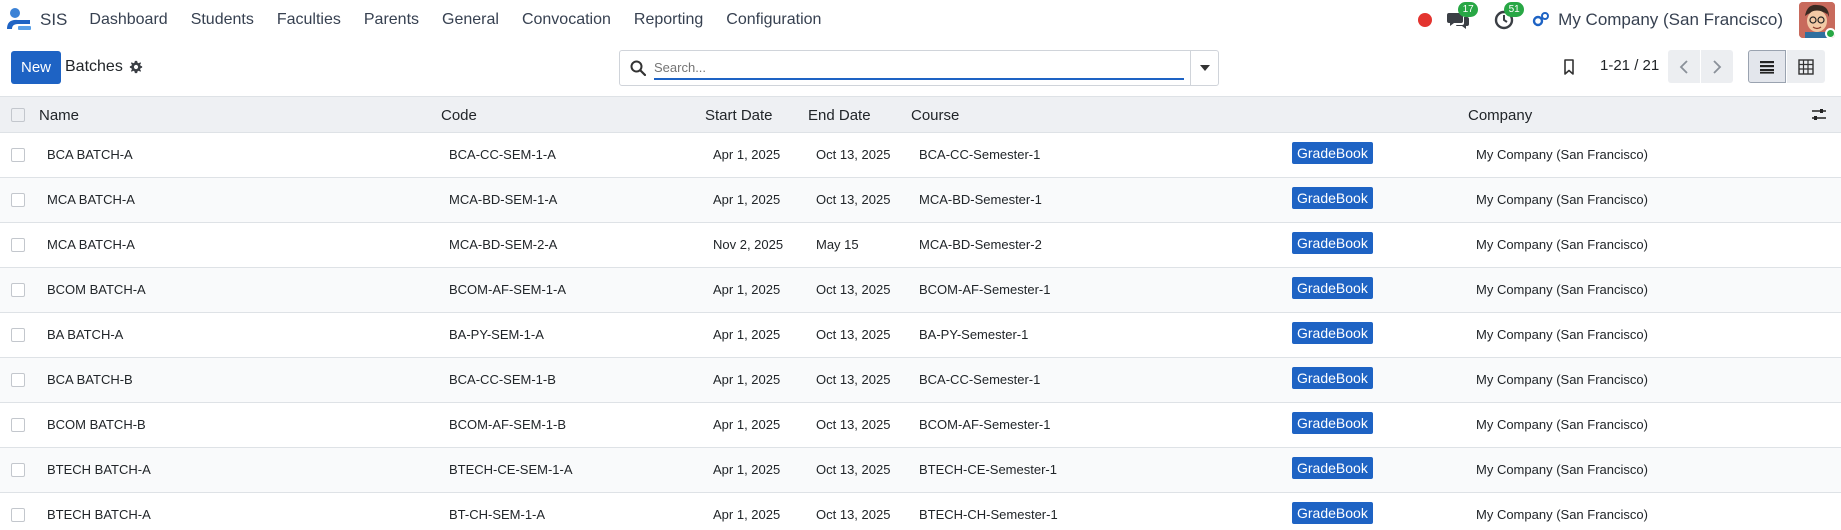  Describe the element at coordinates (1819, 115) in the screenshot. I see `sliders-icon` at that location.